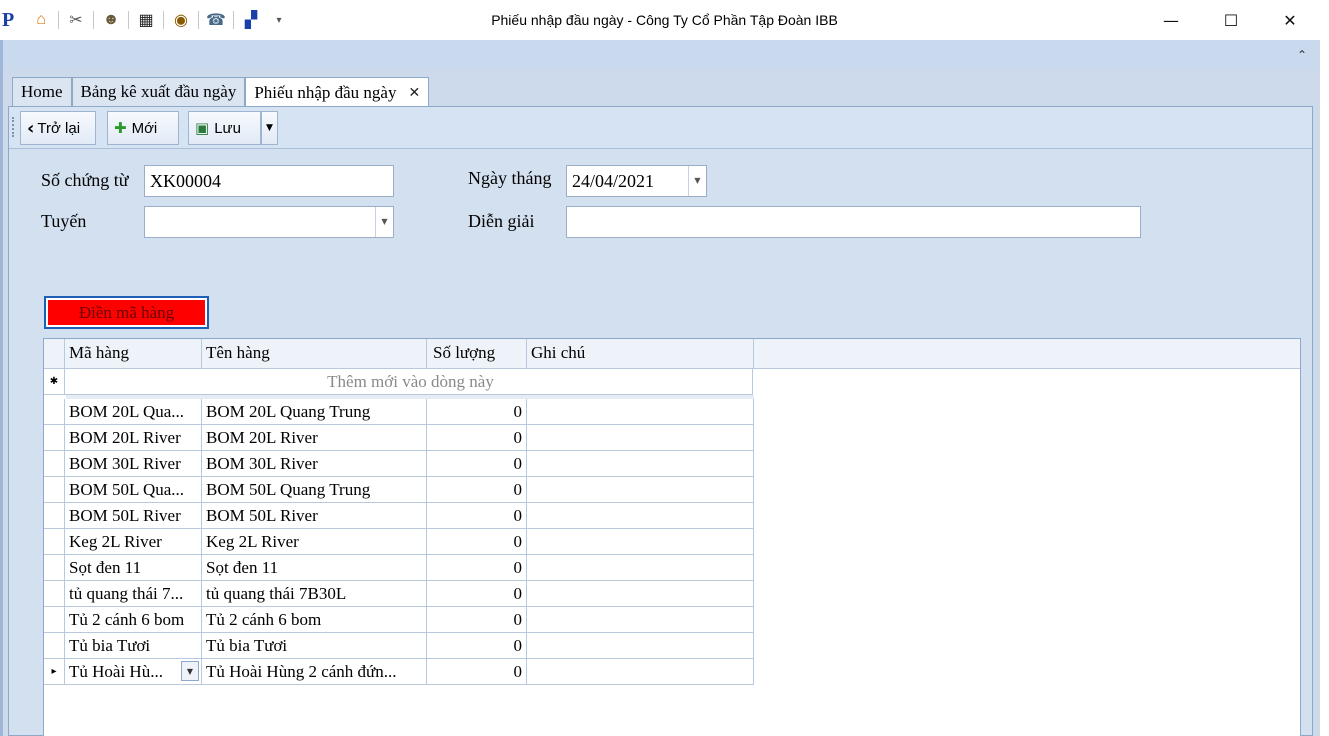 The height and width of the screenshot is (736, 1329). I want to click on column-header-ma-hang: Mã hàng, so click(133, 354).